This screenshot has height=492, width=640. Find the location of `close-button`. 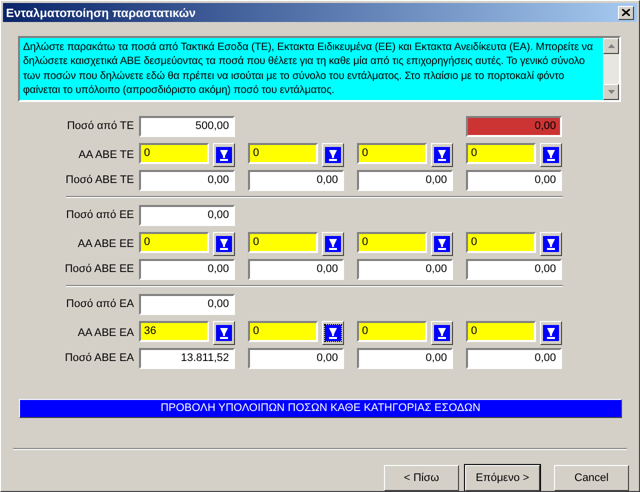

close-button is located at coordinates (626, 13).